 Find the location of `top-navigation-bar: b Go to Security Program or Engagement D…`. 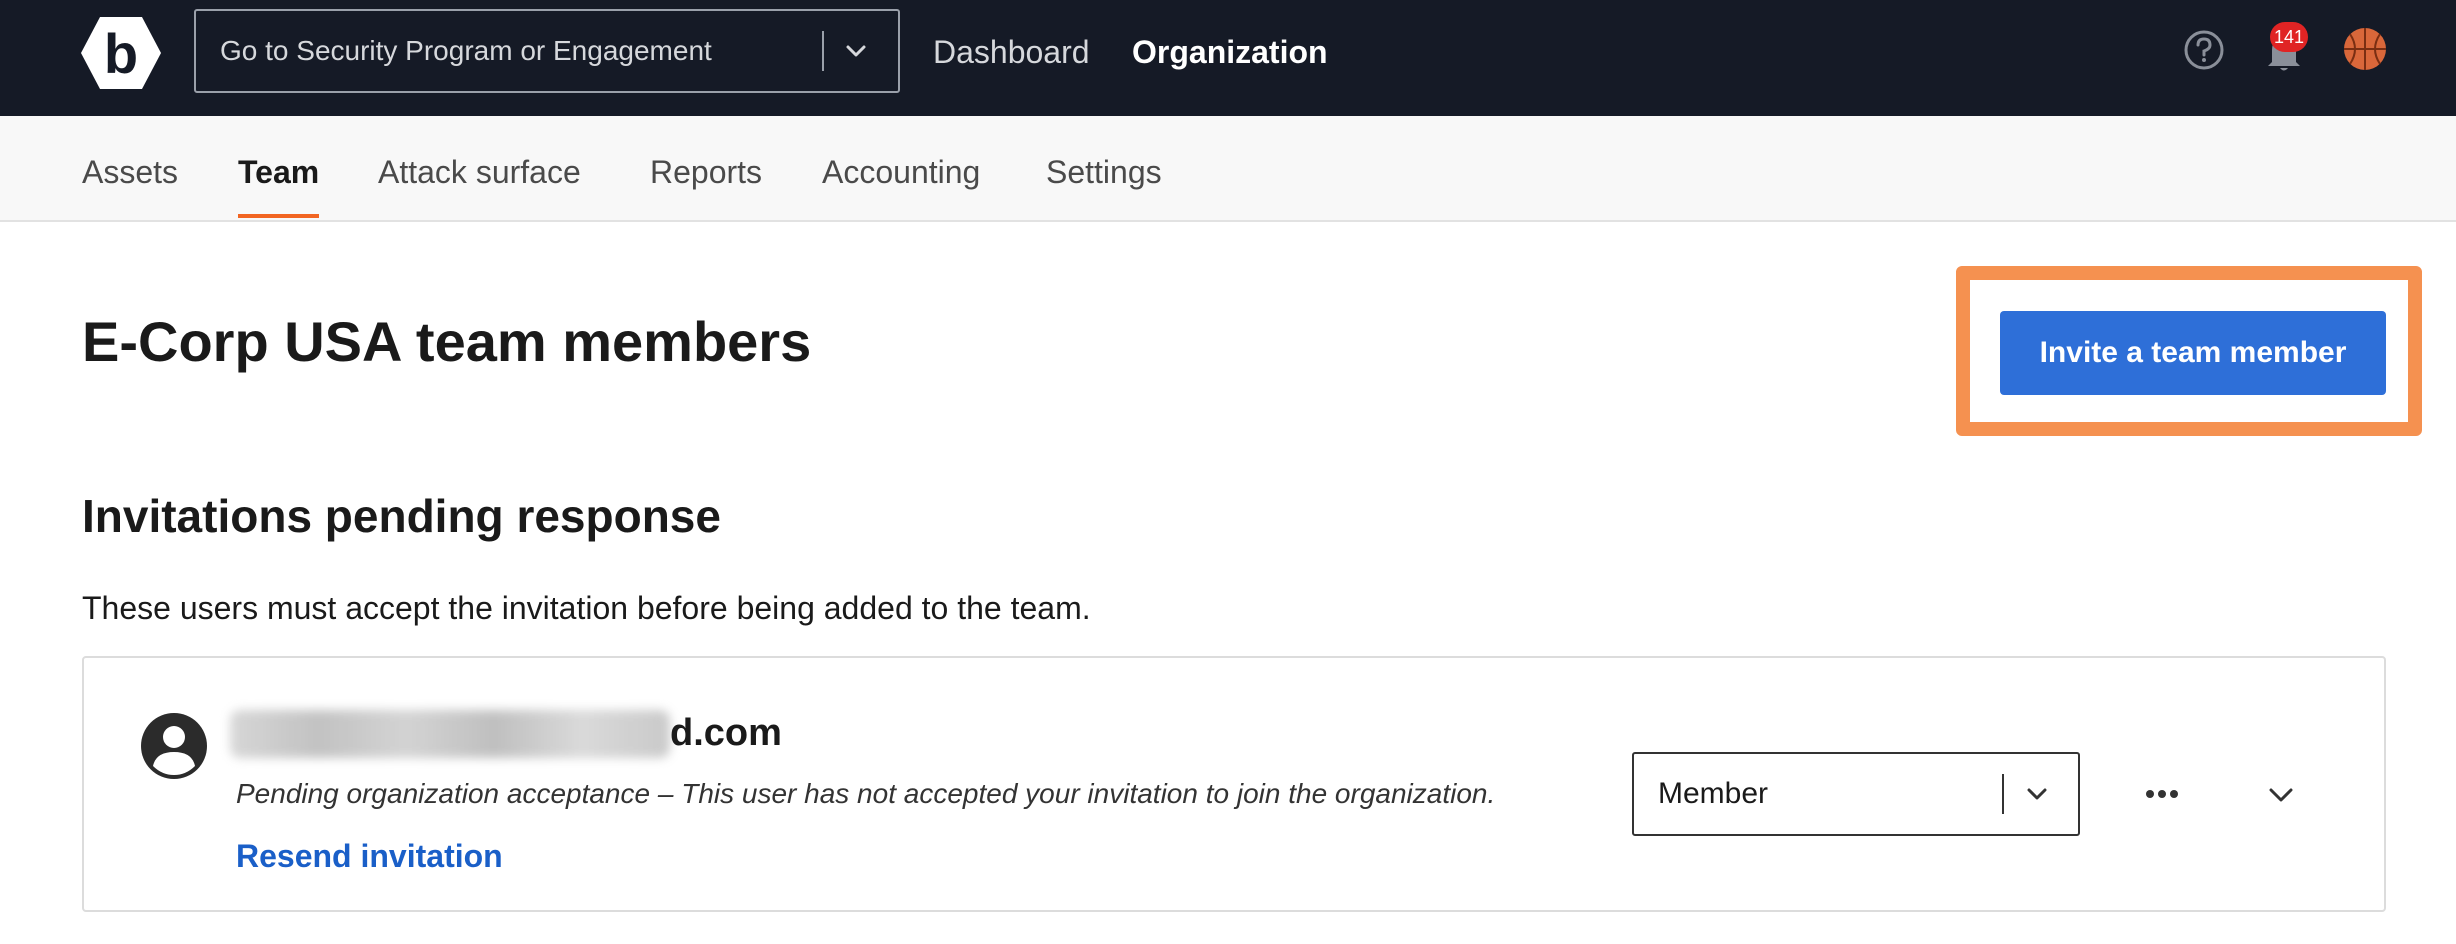

top-navigation-bar: b Go to Security Program or Engagement D… is located at coordinates (1228, 58).